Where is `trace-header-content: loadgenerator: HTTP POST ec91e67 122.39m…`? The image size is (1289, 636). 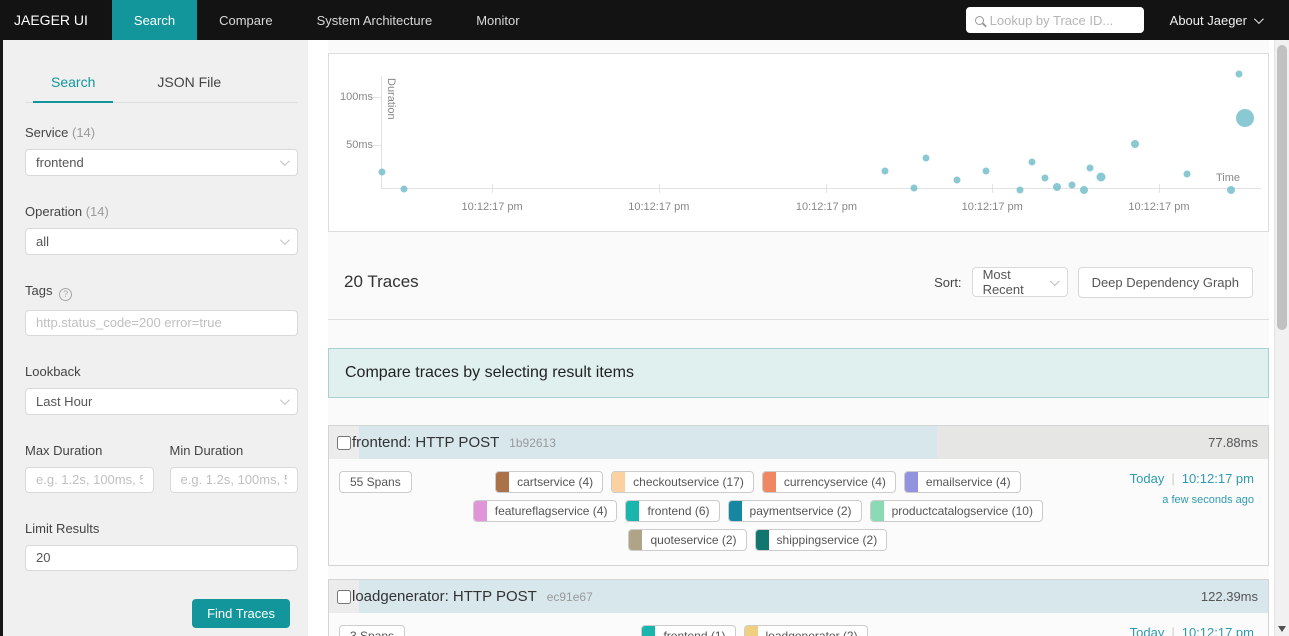 trace-header-content: loadgenerator: HTTP POST ec91e67 122.39m… is located at coordinates (798, 596).